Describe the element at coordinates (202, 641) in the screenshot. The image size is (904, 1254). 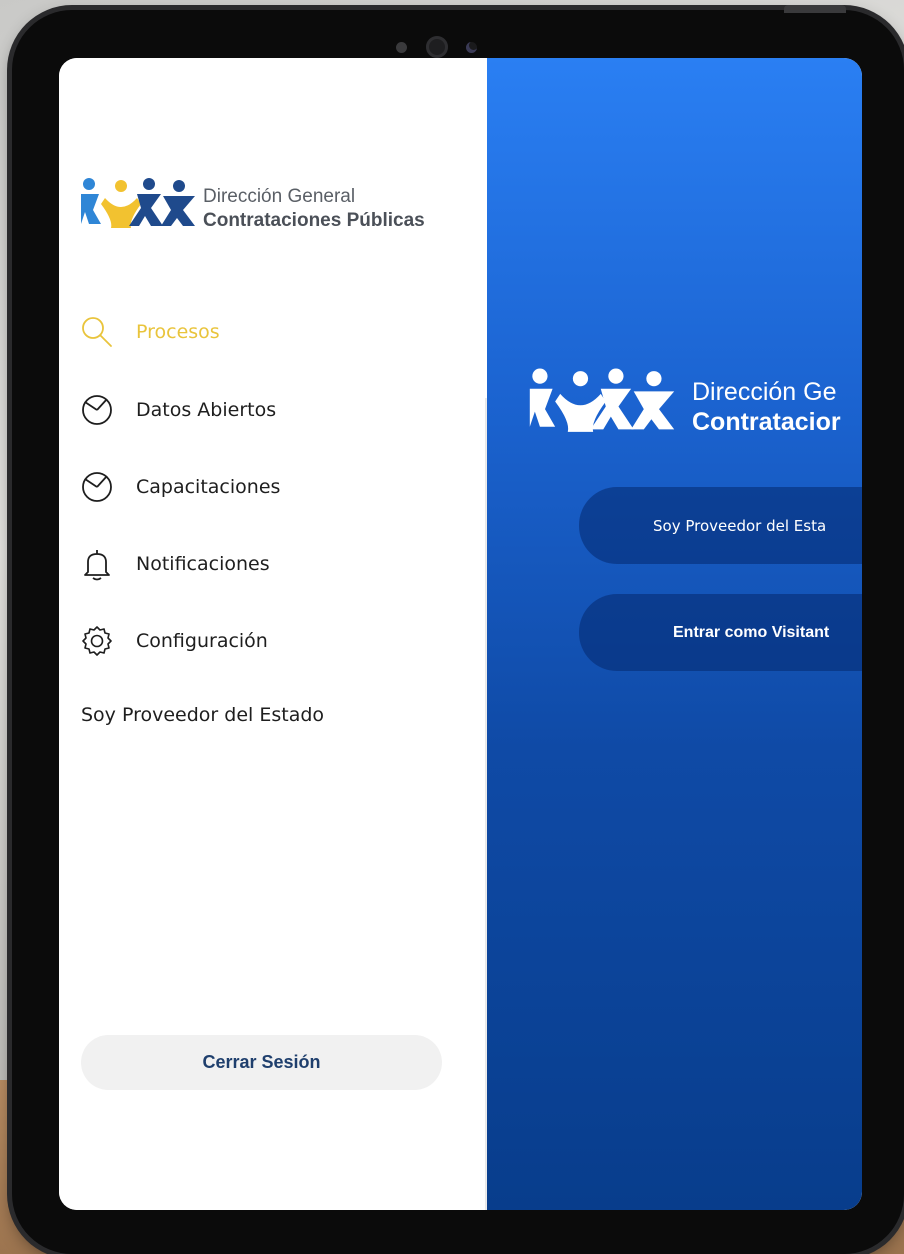
I see `menu-item-label: Configuración` at that location.